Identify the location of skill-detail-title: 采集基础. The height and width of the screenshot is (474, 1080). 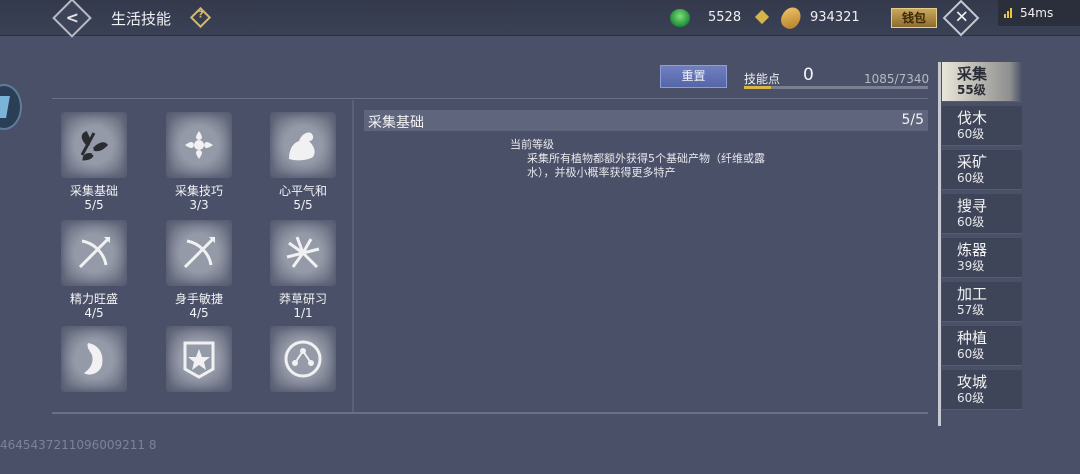
(396, 123).